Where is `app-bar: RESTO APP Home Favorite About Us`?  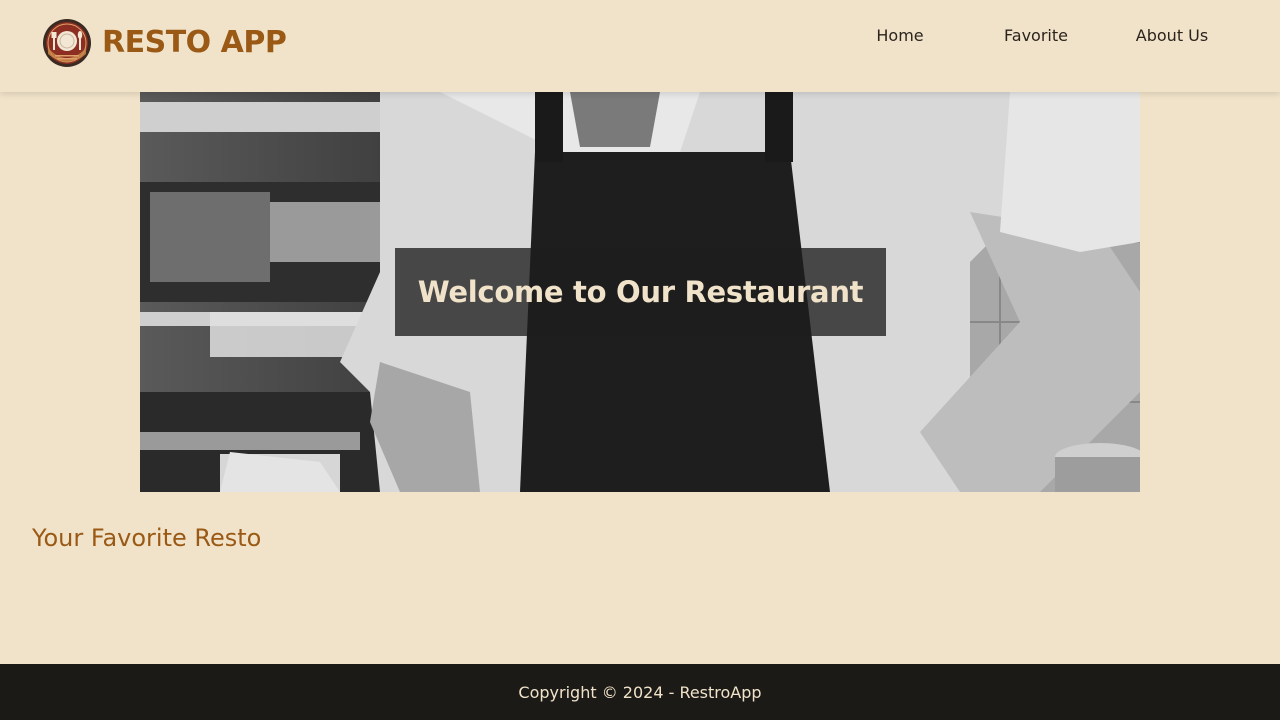
app-bar: RESTO APP Home Favorite About Us is located at coordinates (640, 46).